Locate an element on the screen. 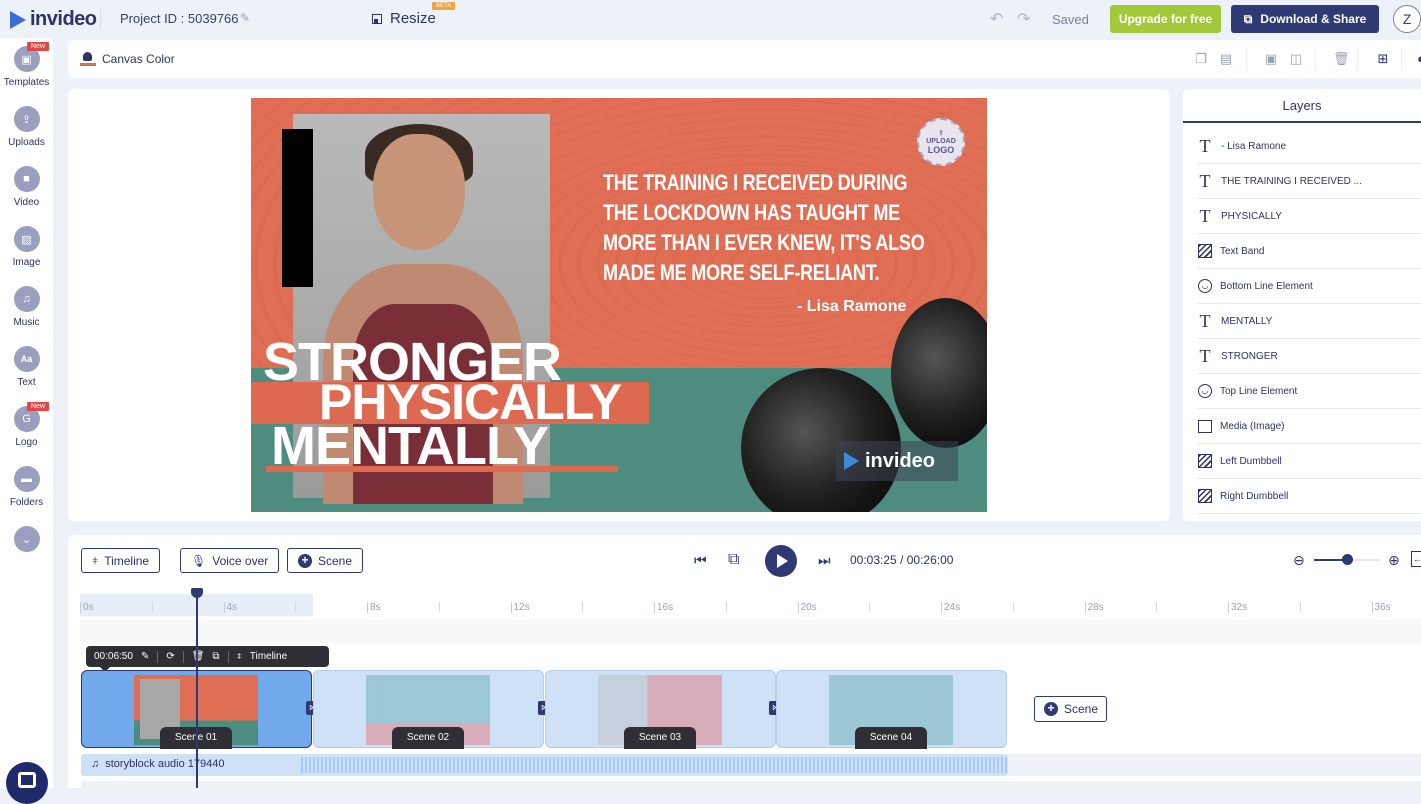 The image size is (1421, 804). help-chat-button is located at coordinates (27, 783).